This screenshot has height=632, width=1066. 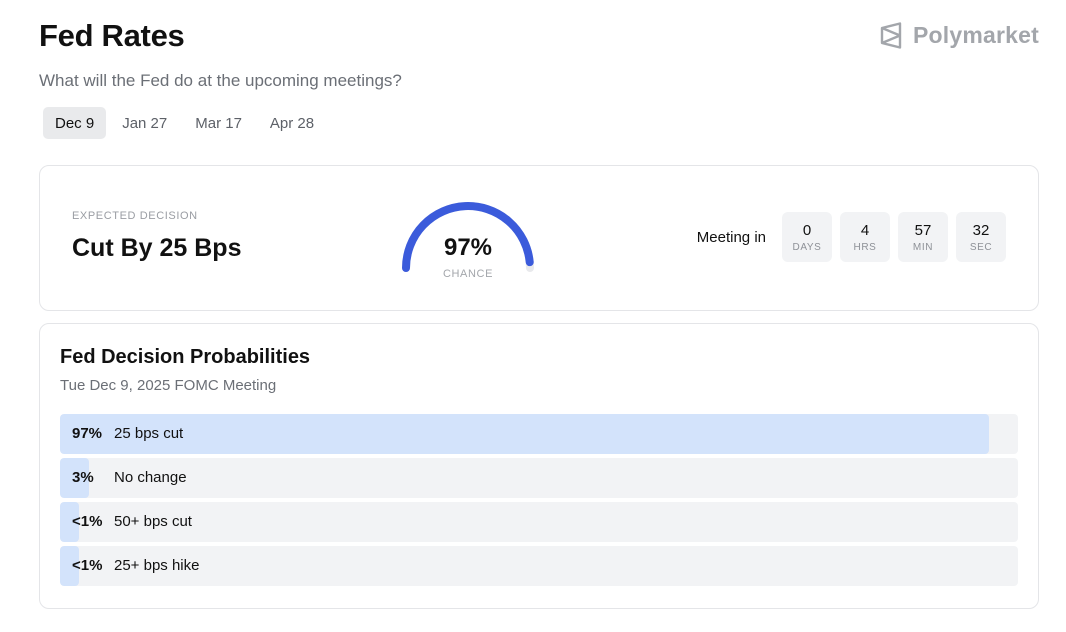 What do you see at coordinates (83, 477) in the screenshot?
I see `probability-pct: 3%` at bounding box center [83, 477].